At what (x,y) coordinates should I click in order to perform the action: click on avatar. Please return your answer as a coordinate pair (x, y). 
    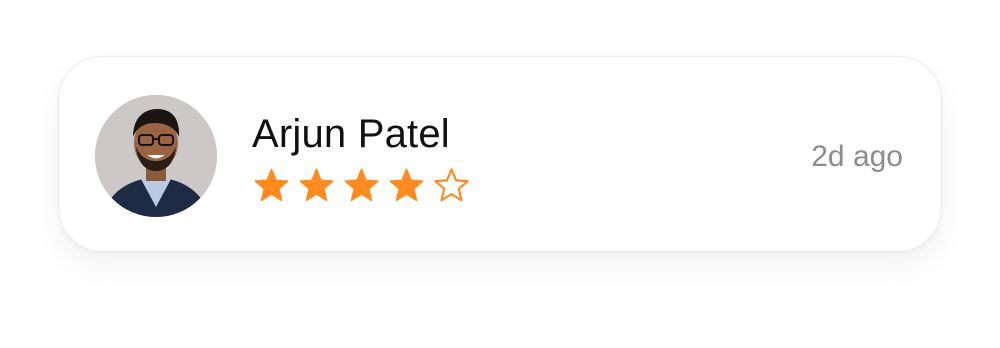
    Looking at the image, I should click on (156, 156).